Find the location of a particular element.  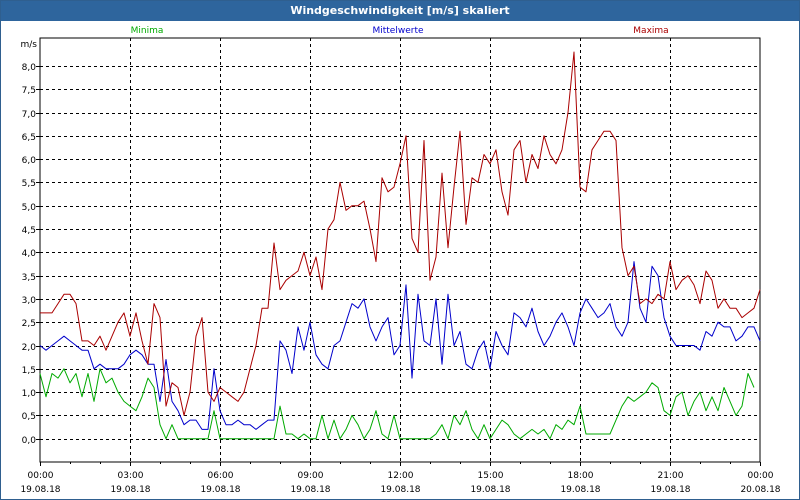

x-tick-time-label: 12:00 is located at coordinates (401, 476).